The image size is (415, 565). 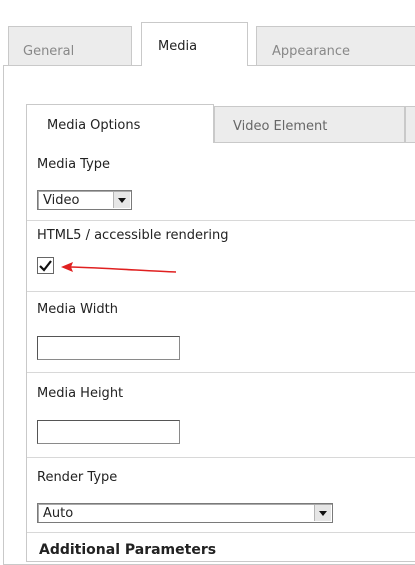 I want to click on tab-media-options: Media Options, so click(x=120, y=123).